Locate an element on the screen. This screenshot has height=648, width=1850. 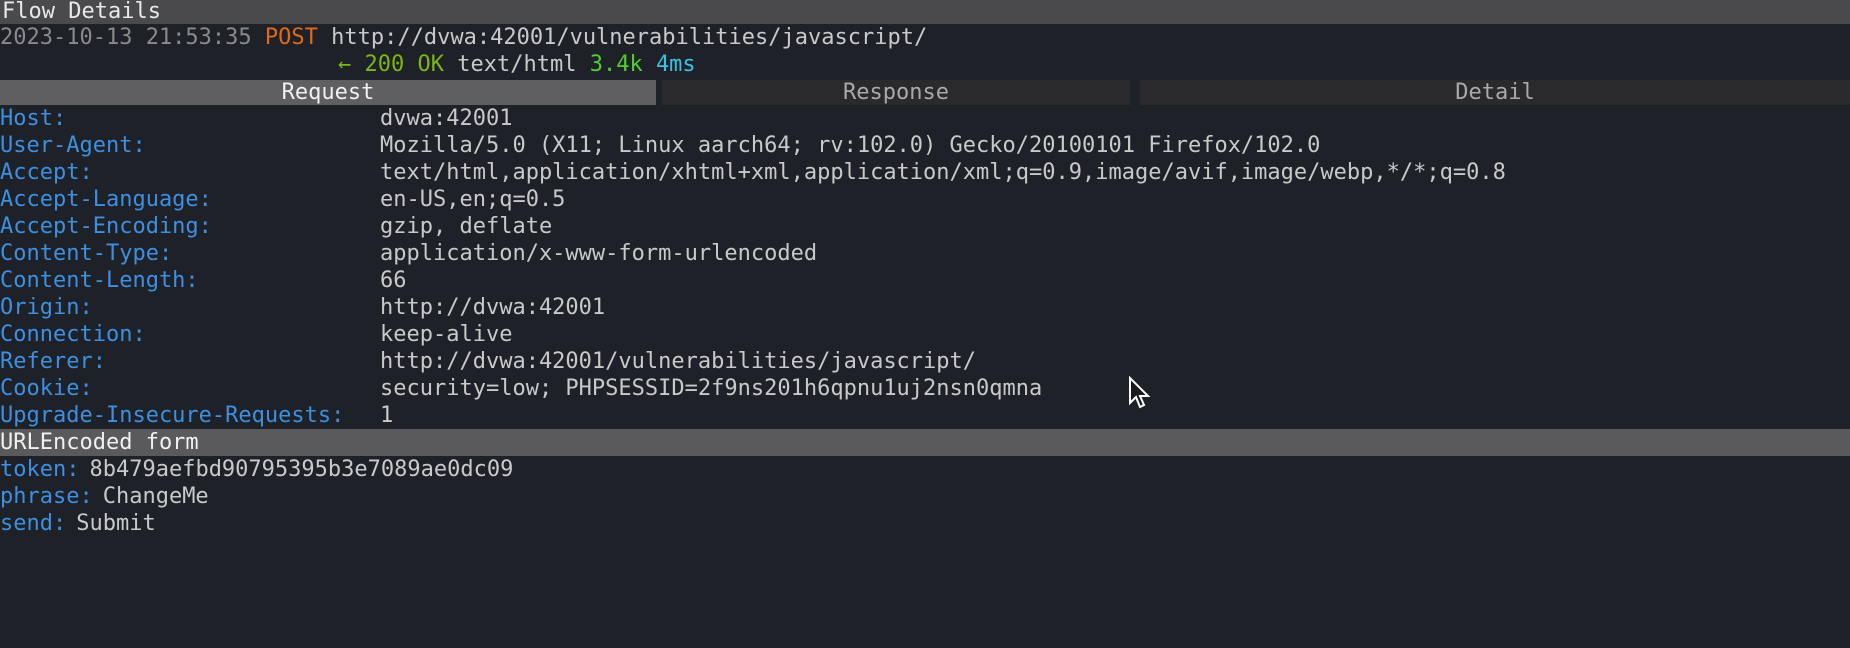
header-key: Content-Length: is located at coordinates (99, 280).